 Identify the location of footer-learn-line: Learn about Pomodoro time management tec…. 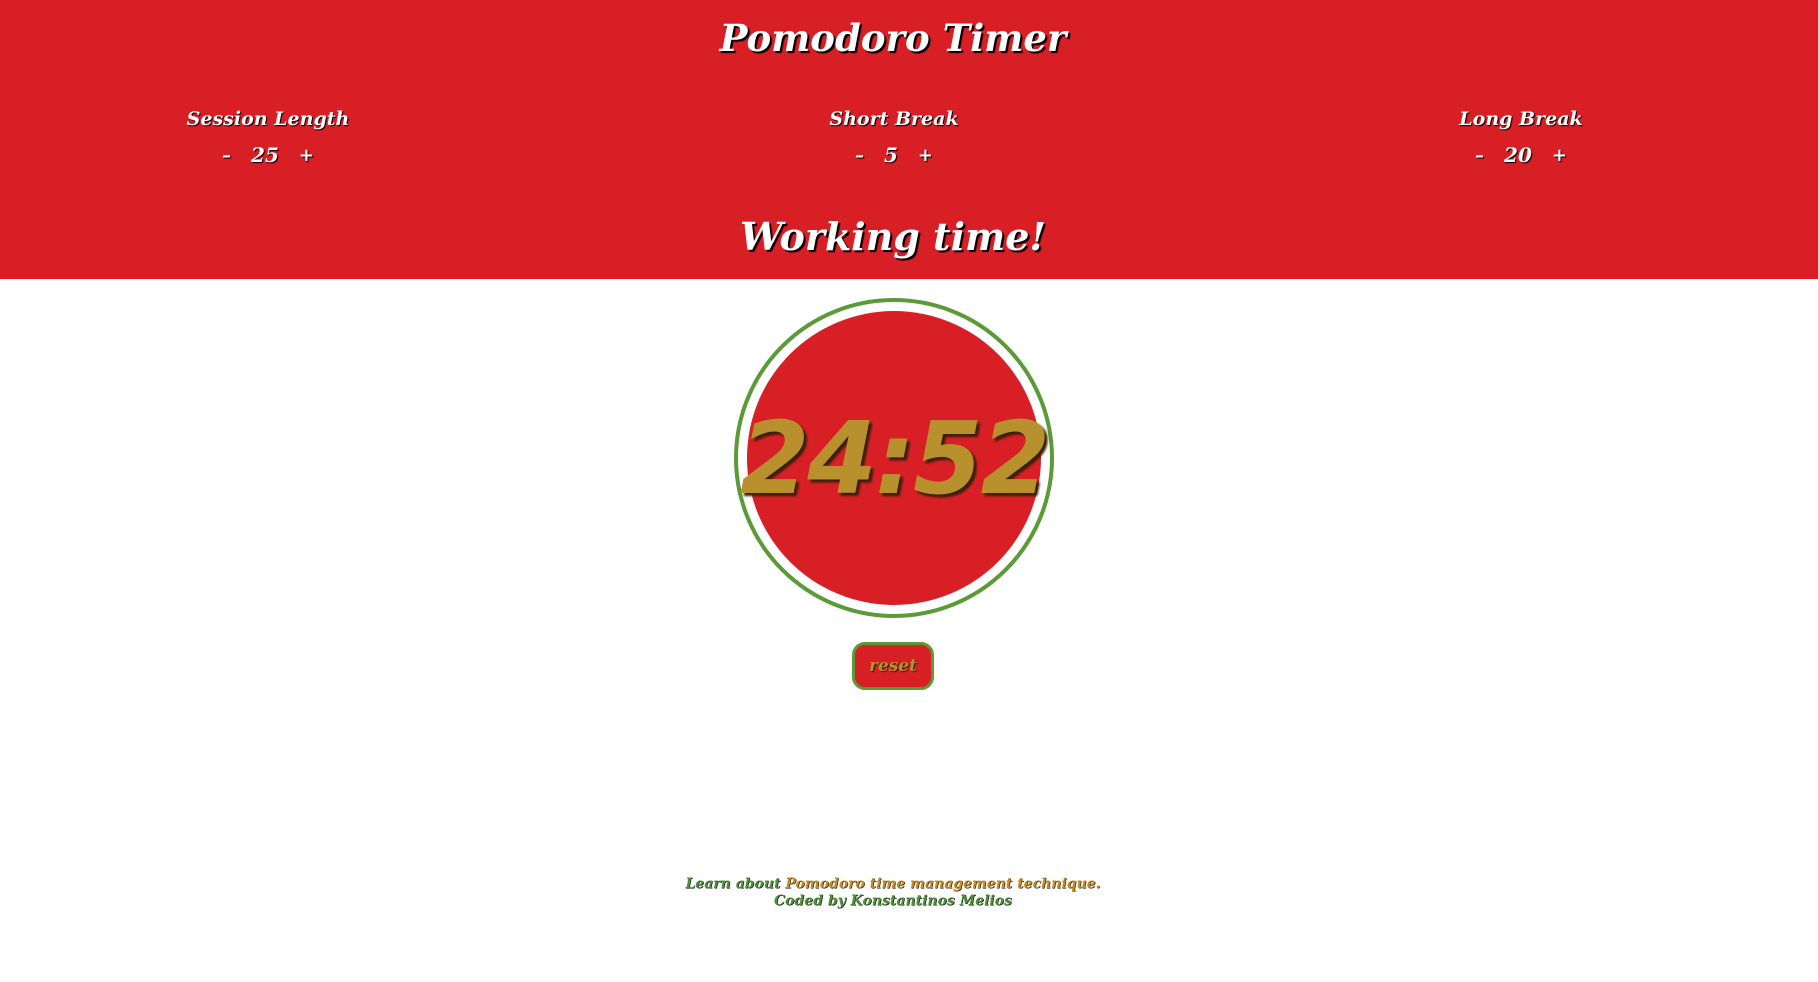
(893, 884).